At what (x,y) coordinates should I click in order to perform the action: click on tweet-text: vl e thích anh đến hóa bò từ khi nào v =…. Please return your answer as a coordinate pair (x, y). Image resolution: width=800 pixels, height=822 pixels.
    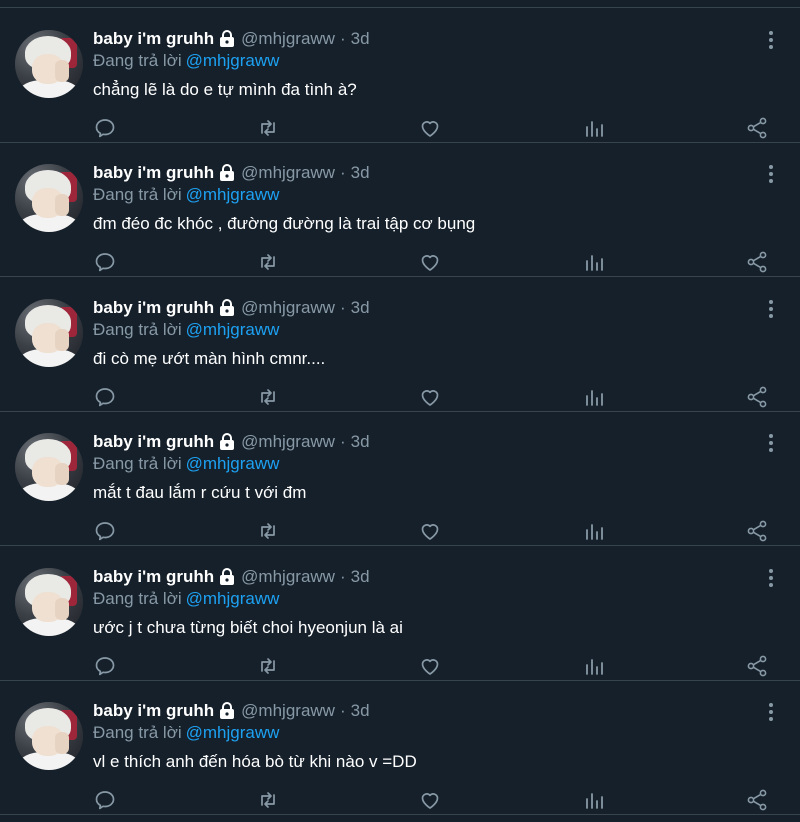
    Looking at the image, I should click on (255, 761).